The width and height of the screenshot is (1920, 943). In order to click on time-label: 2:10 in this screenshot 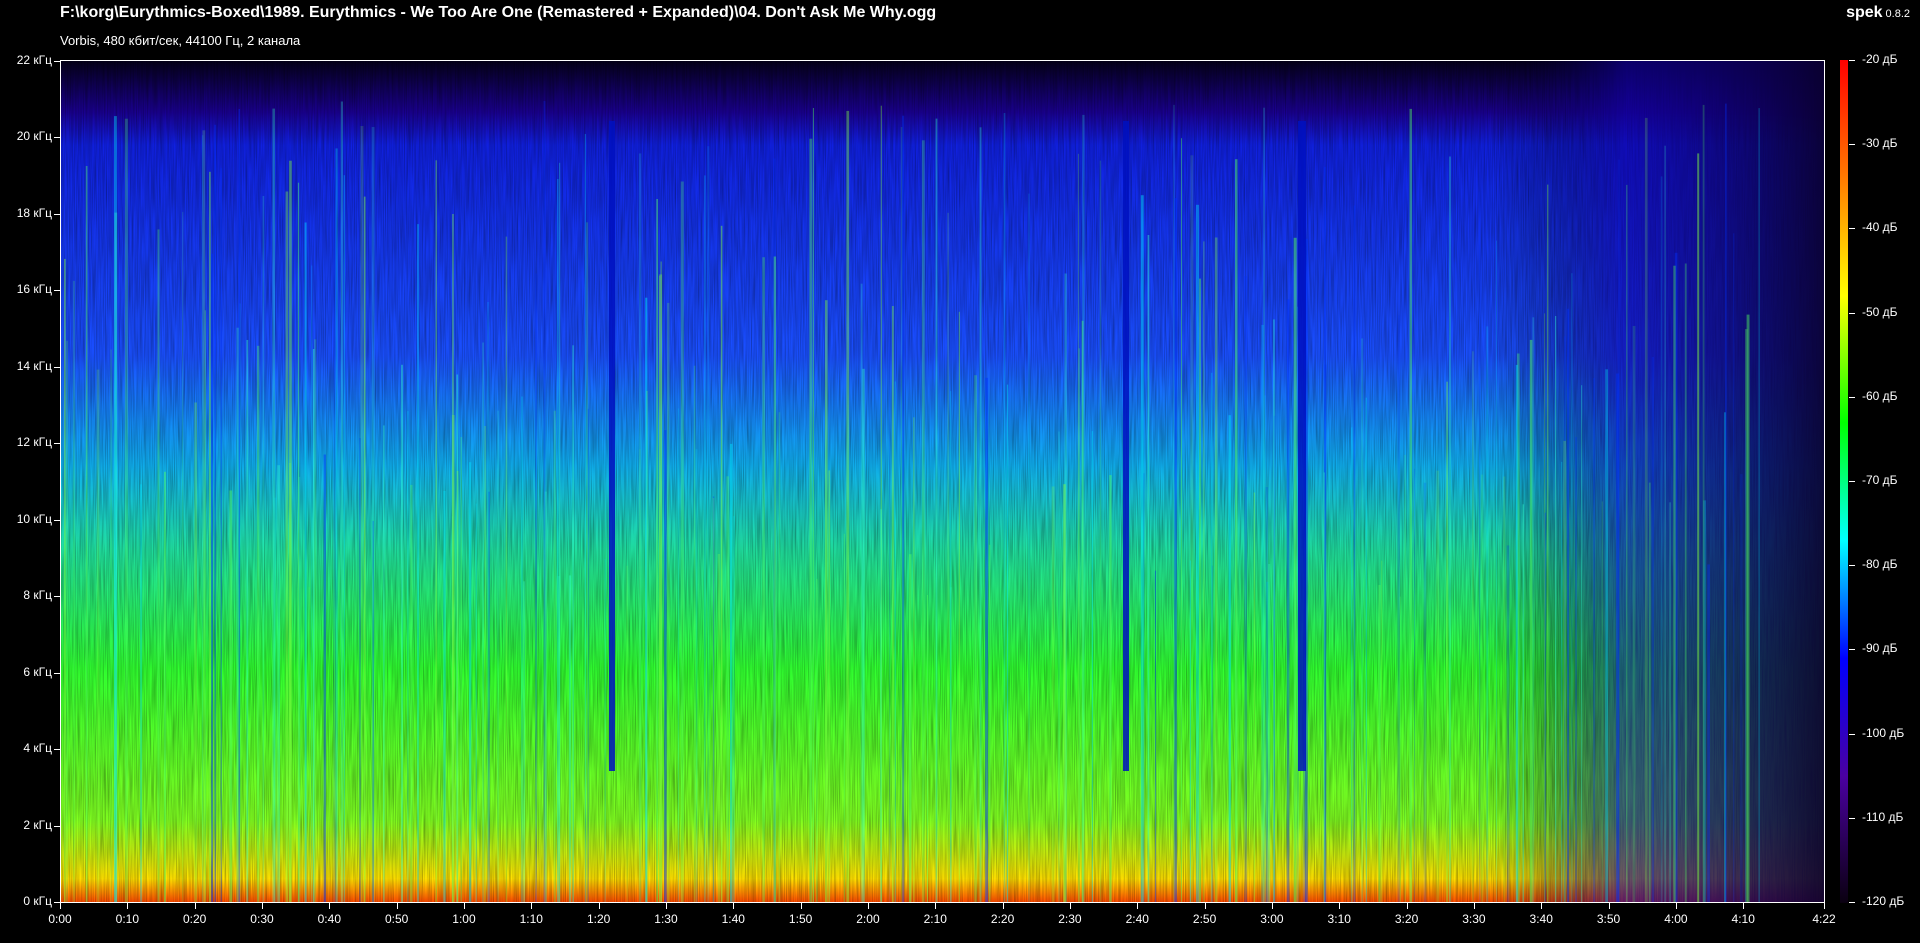, I will do `click(935, 919)`.